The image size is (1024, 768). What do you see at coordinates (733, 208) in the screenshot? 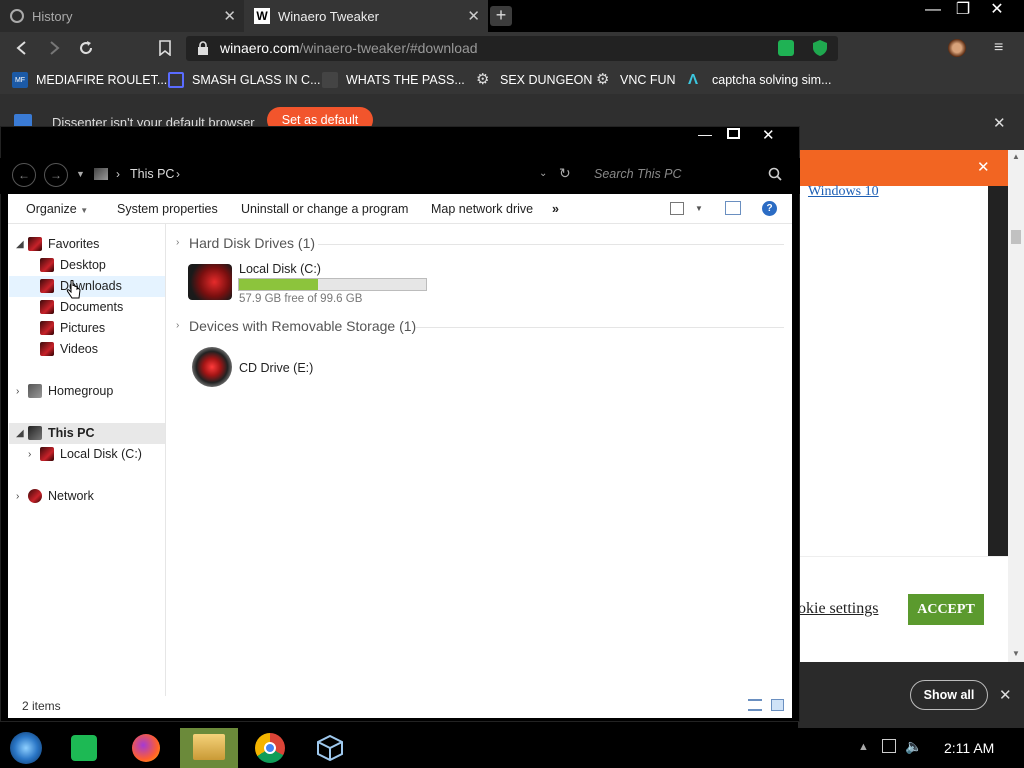
I see `preview-pane-icon` at bounding box center [733, 208].